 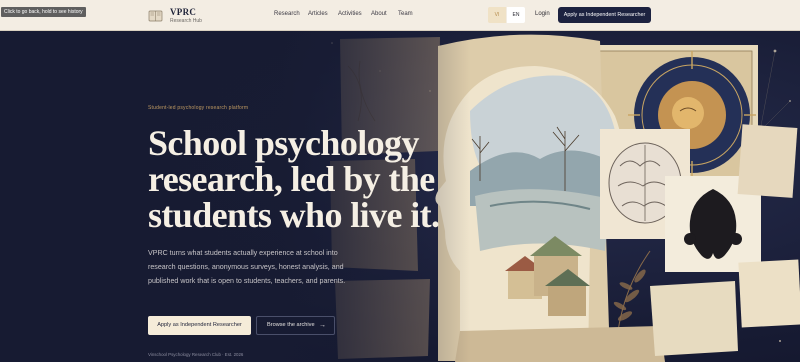 I want to click on nav-item-articles: Articles, so click(x=318, y=14).